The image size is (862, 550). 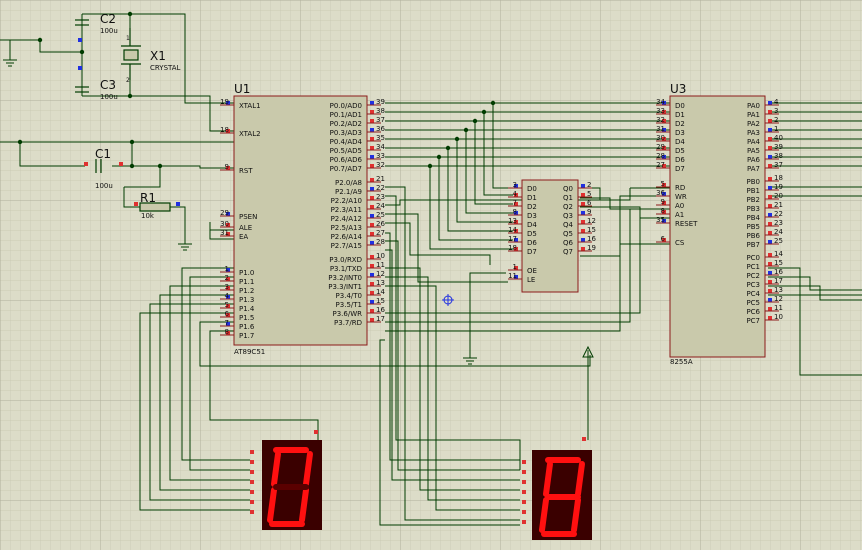 I want to click on u3-pin-number: 11, so click(x=778, y=308).